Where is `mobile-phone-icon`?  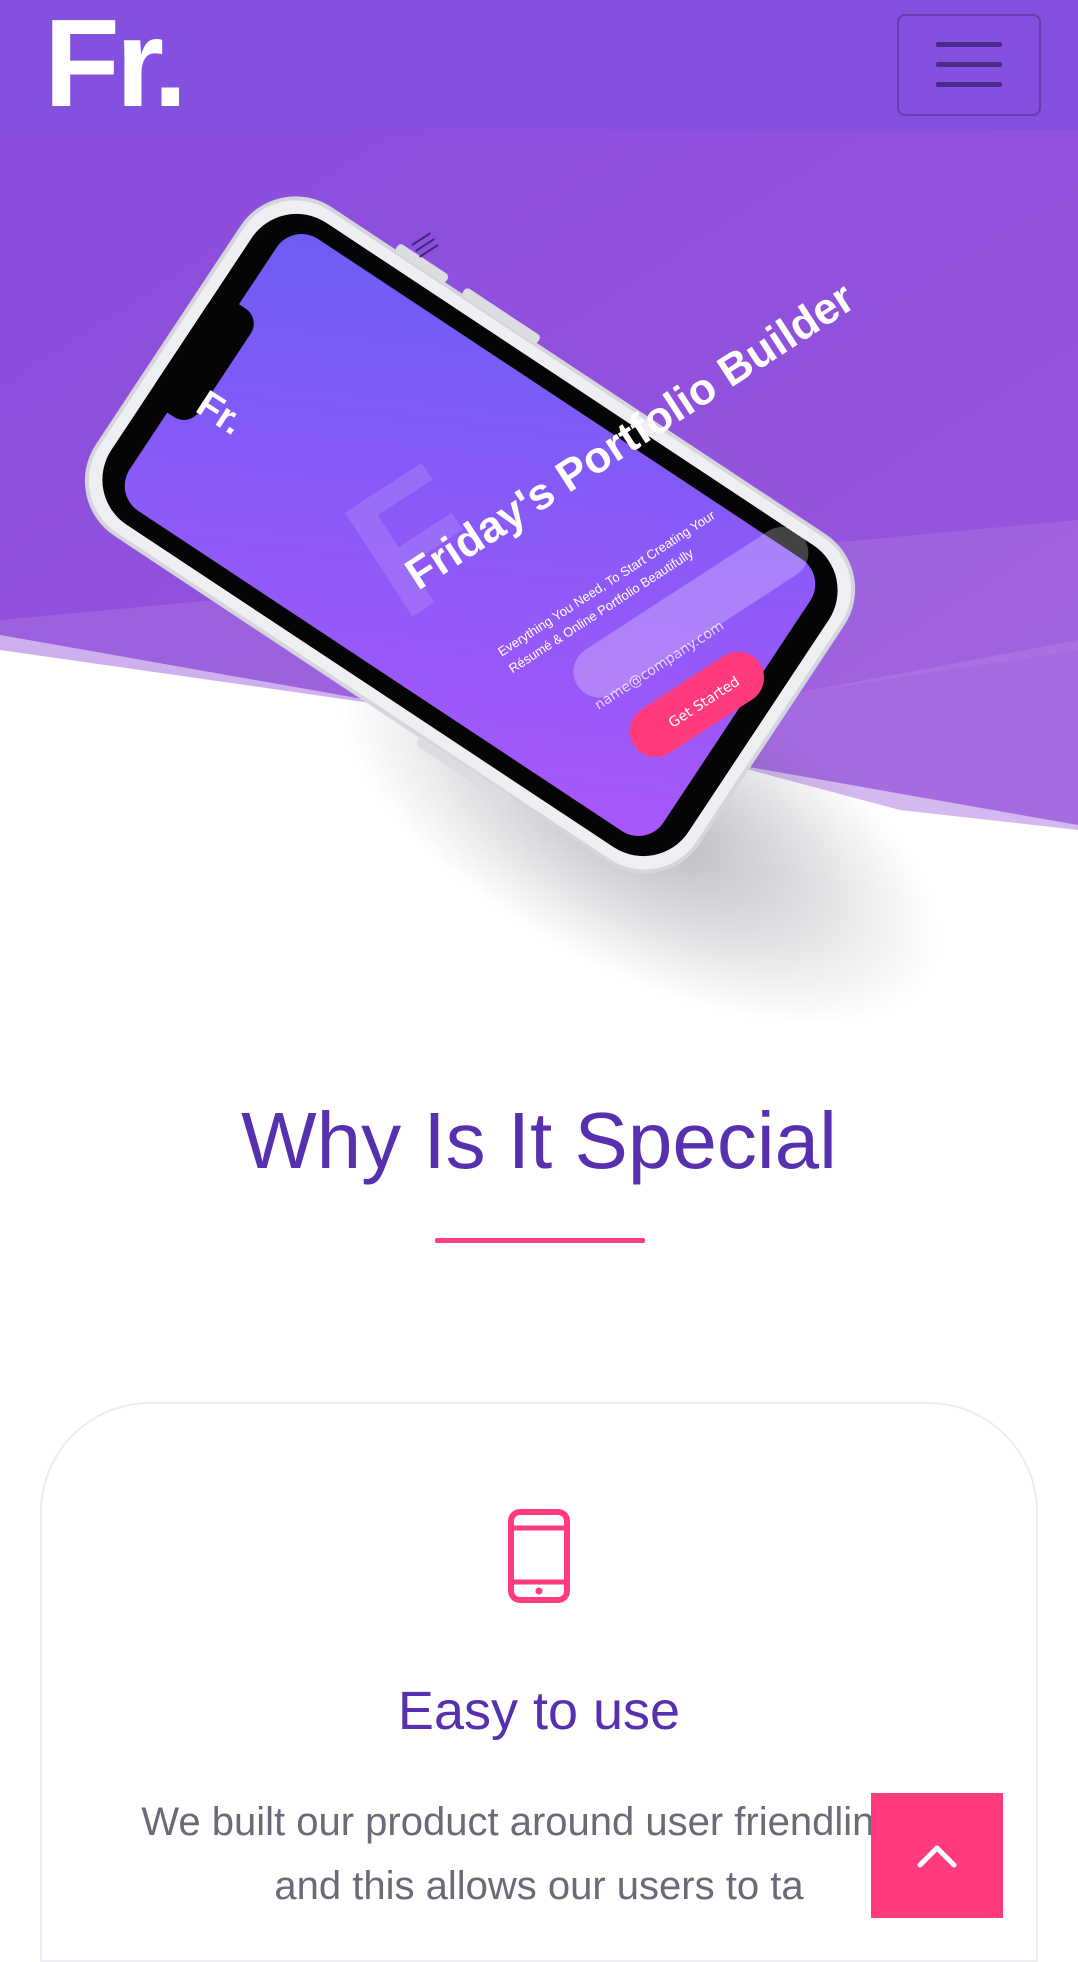 mobile-phone-icon is located at coordinates (539, 1556).